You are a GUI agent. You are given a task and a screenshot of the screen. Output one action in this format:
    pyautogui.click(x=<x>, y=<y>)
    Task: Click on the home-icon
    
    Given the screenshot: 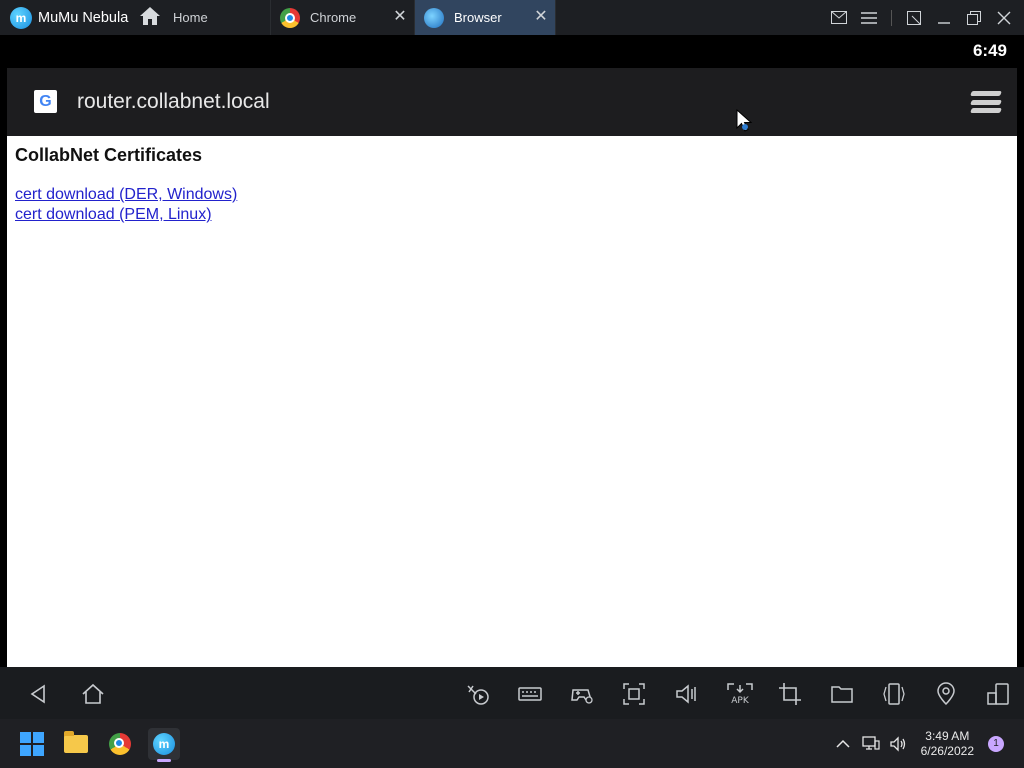 What is the action you would take?
    pyautogui.click(x=150, y=17)
    